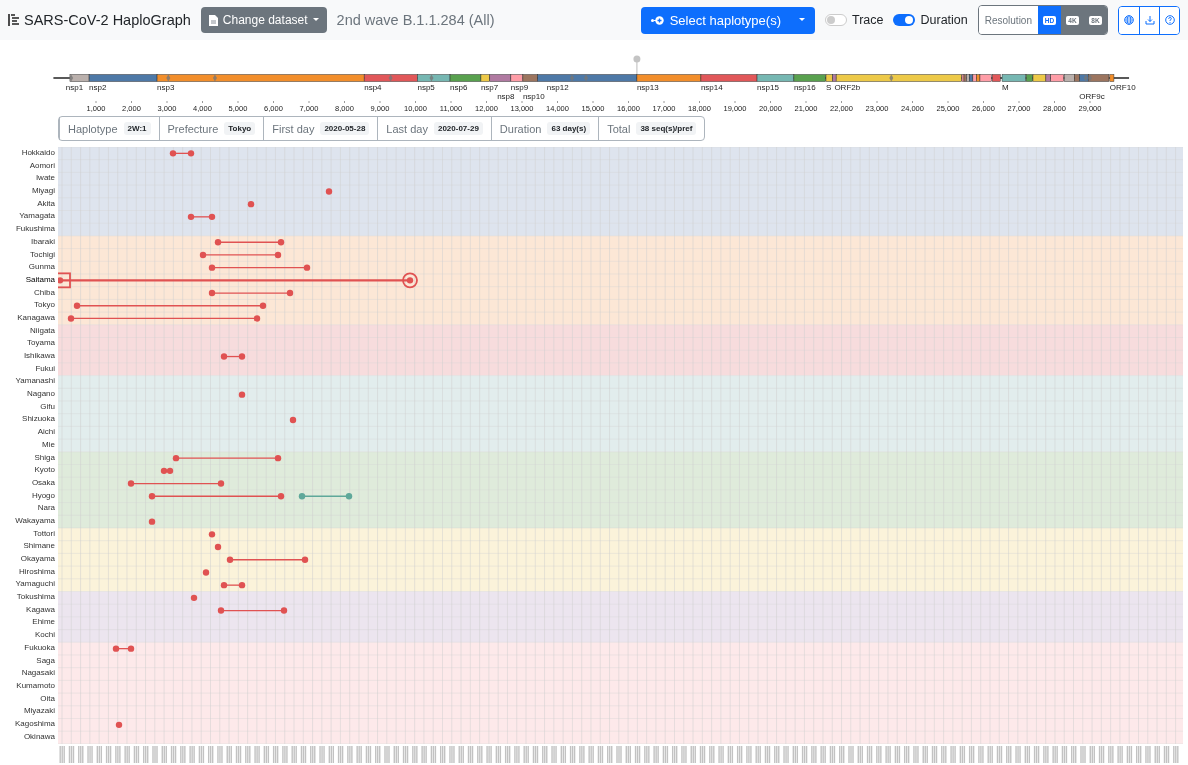 This screenshot has width=1188, height=765. What do you see at coordinates (43, 482) in the screenshot?
I see `prefecture-label: Osaka` at bounding box center [43, 482].